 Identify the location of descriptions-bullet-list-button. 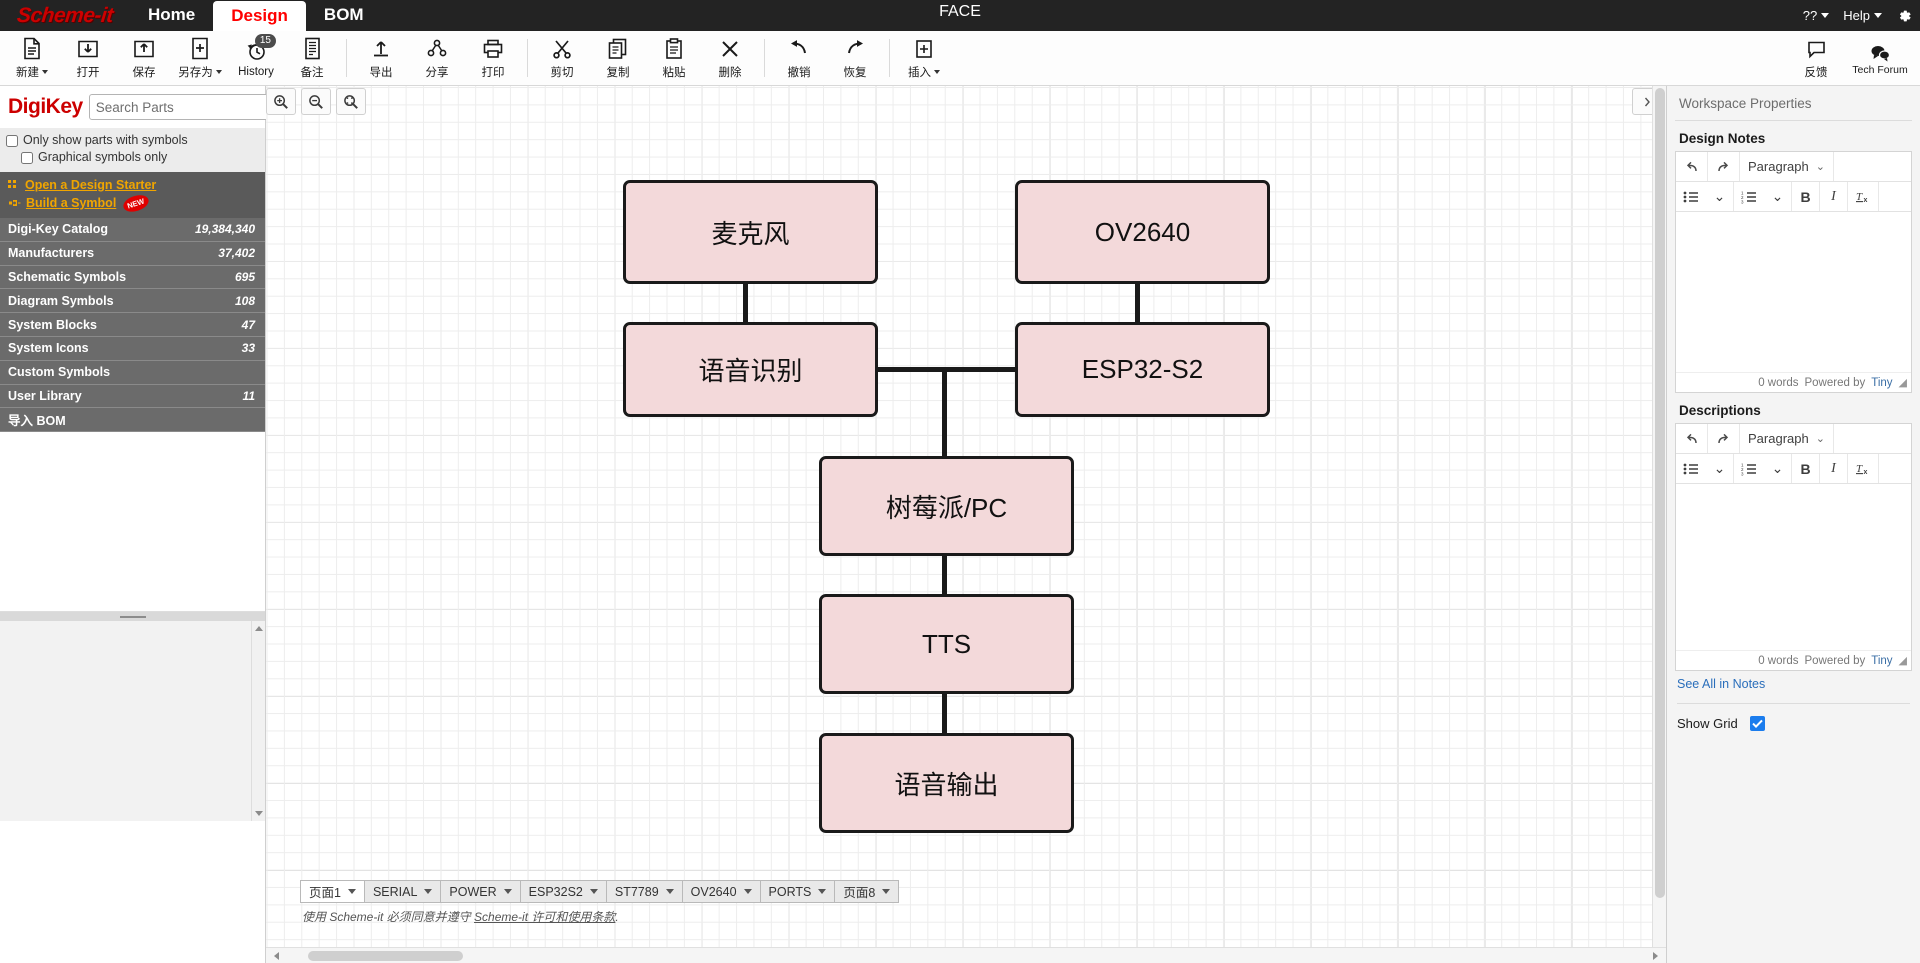
(1691, 468).